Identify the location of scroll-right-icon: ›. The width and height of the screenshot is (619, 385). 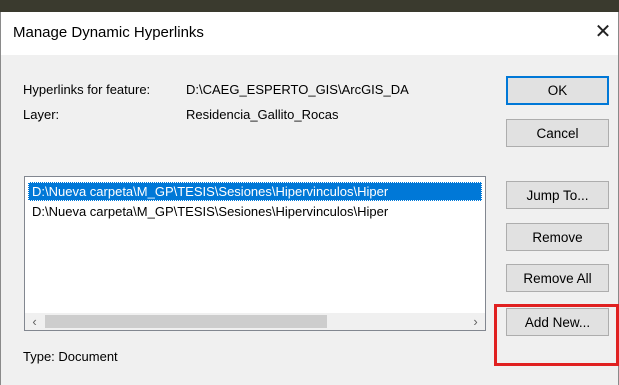
(475, 321).